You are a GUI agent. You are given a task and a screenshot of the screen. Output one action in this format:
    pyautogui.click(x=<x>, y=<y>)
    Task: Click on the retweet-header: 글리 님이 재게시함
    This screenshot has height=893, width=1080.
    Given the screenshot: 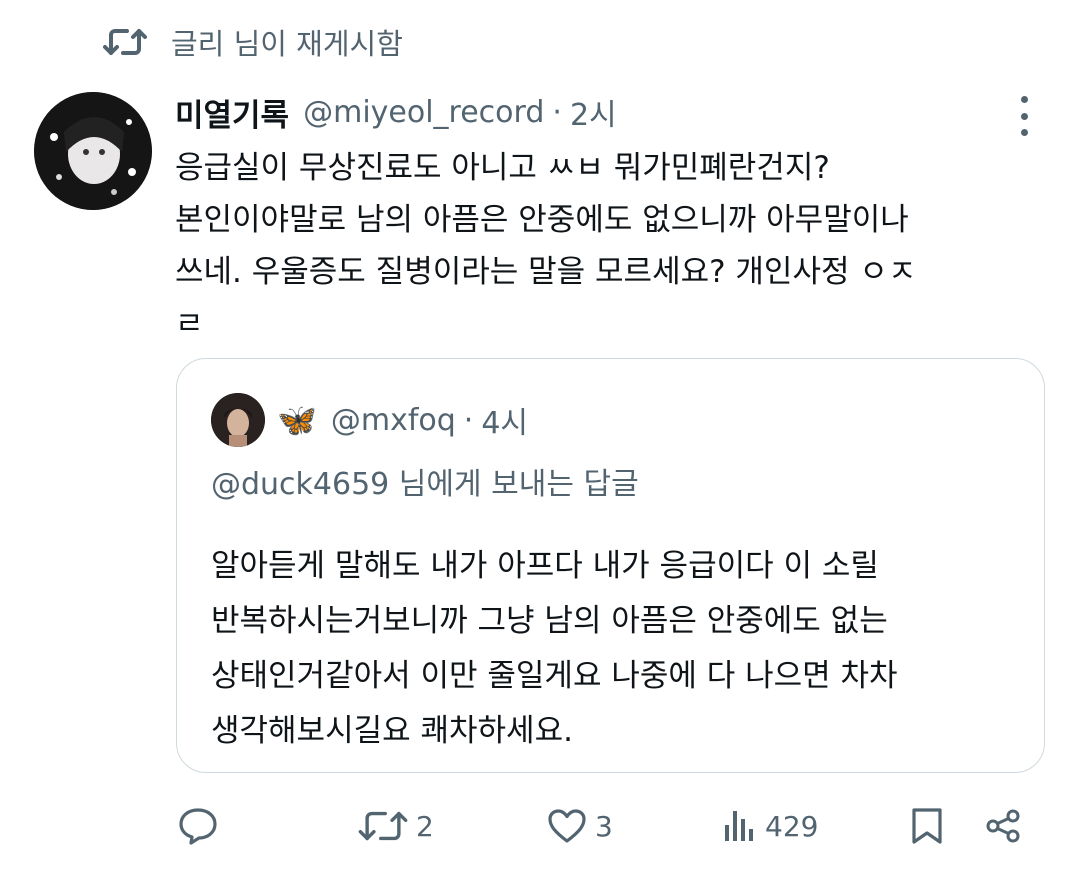 What is the action you would take?
    pyautogui.click(x=253, y=42)
    